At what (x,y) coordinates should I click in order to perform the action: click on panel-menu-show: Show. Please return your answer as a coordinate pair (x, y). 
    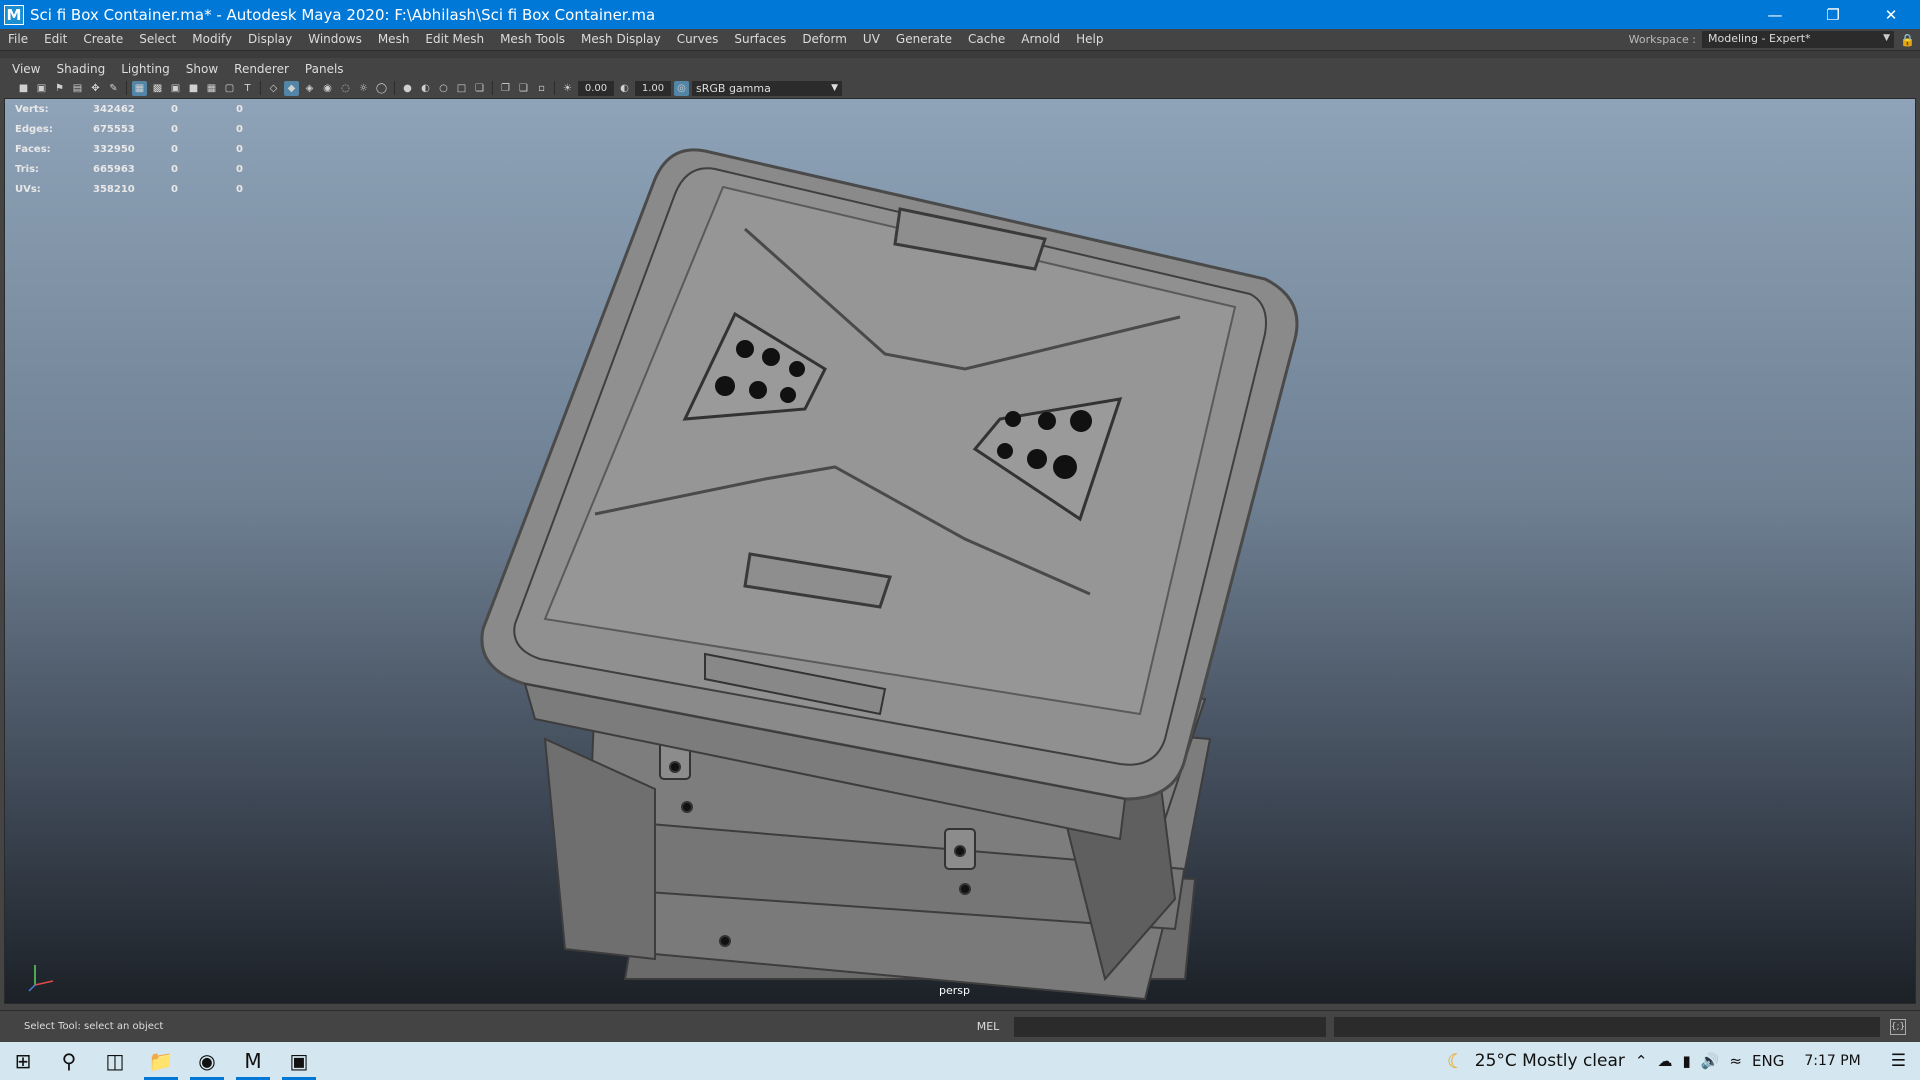
    Looking at the image, I should click on (202, 69).